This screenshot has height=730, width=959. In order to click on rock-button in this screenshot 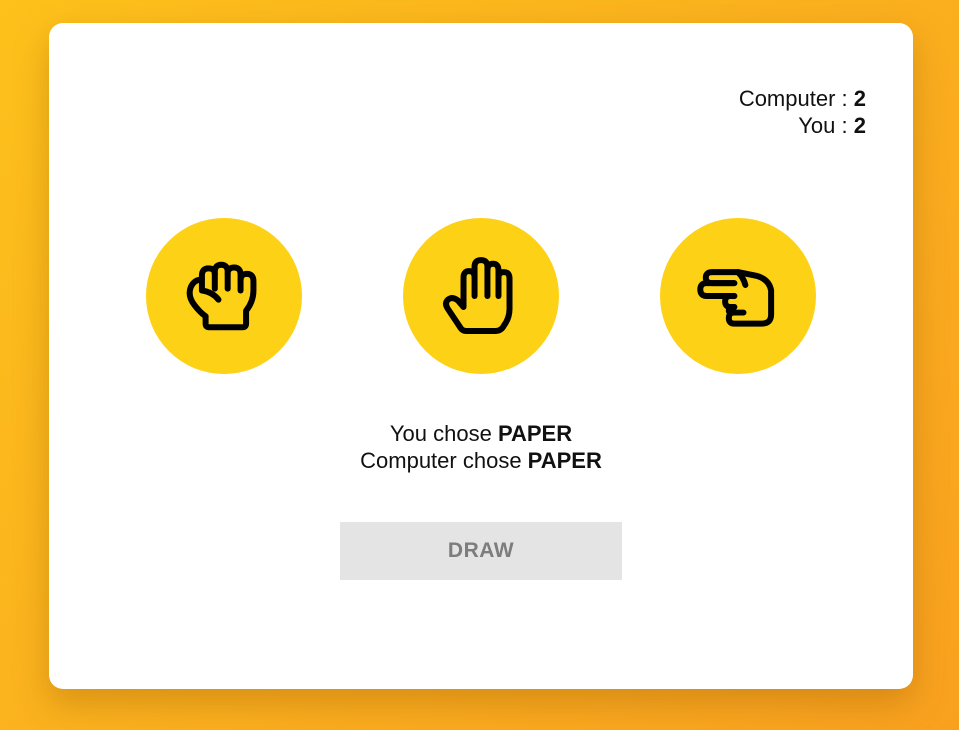, I will do `click(224, 296)`.